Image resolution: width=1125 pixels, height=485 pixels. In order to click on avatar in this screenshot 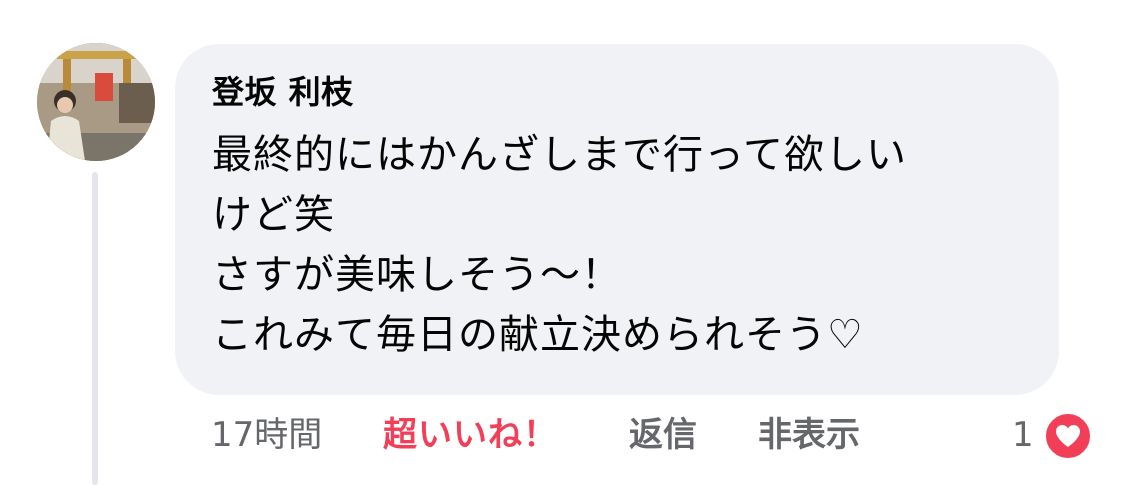, I will do `click(96, 102)`.